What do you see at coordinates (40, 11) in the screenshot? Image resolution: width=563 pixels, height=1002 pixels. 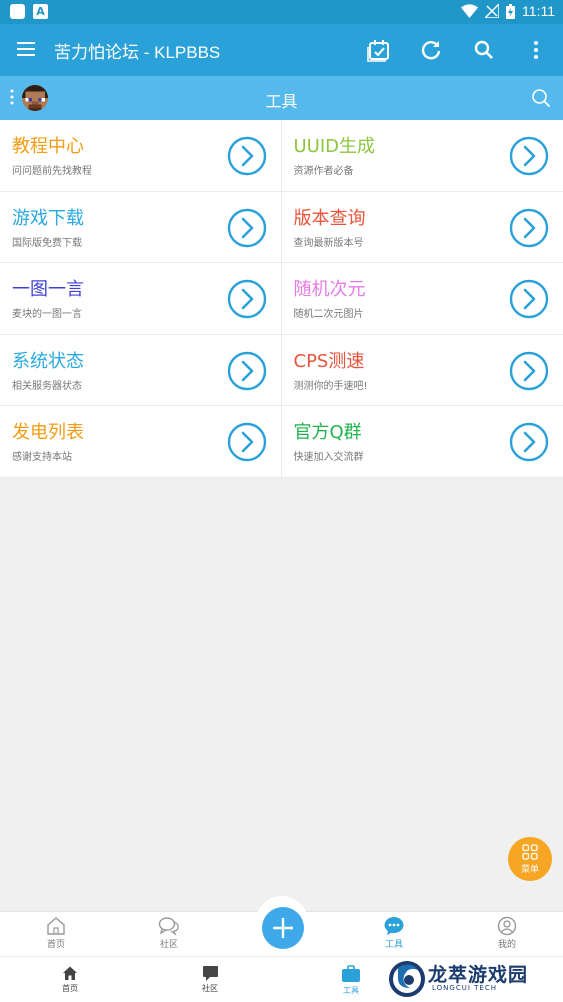 I see `app-notification-icon: A` at bounding box center [40, 11].